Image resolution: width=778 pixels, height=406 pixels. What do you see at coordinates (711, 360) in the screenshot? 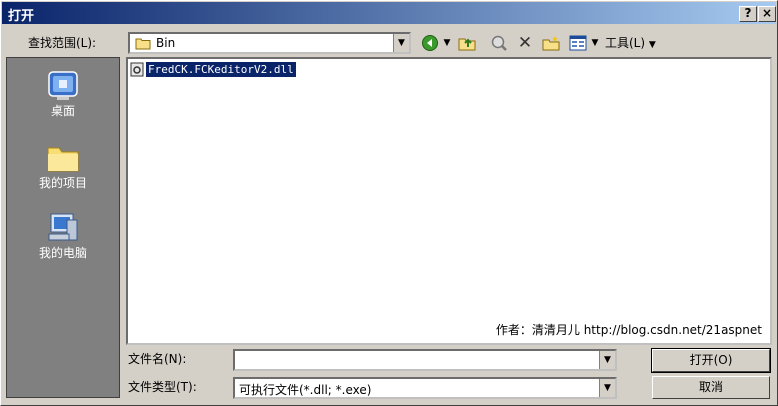
I see `open-button: 打开(O)` at bounding box center [711, 360].